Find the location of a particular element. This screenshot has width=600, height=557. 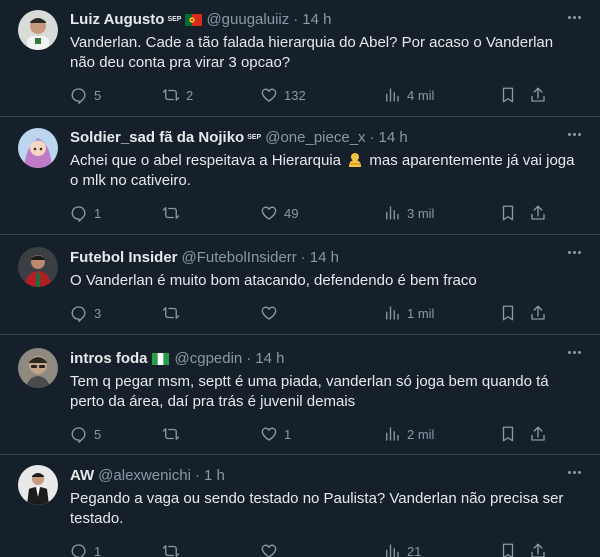

like-button: 49 is located at coordinates (321, 213).